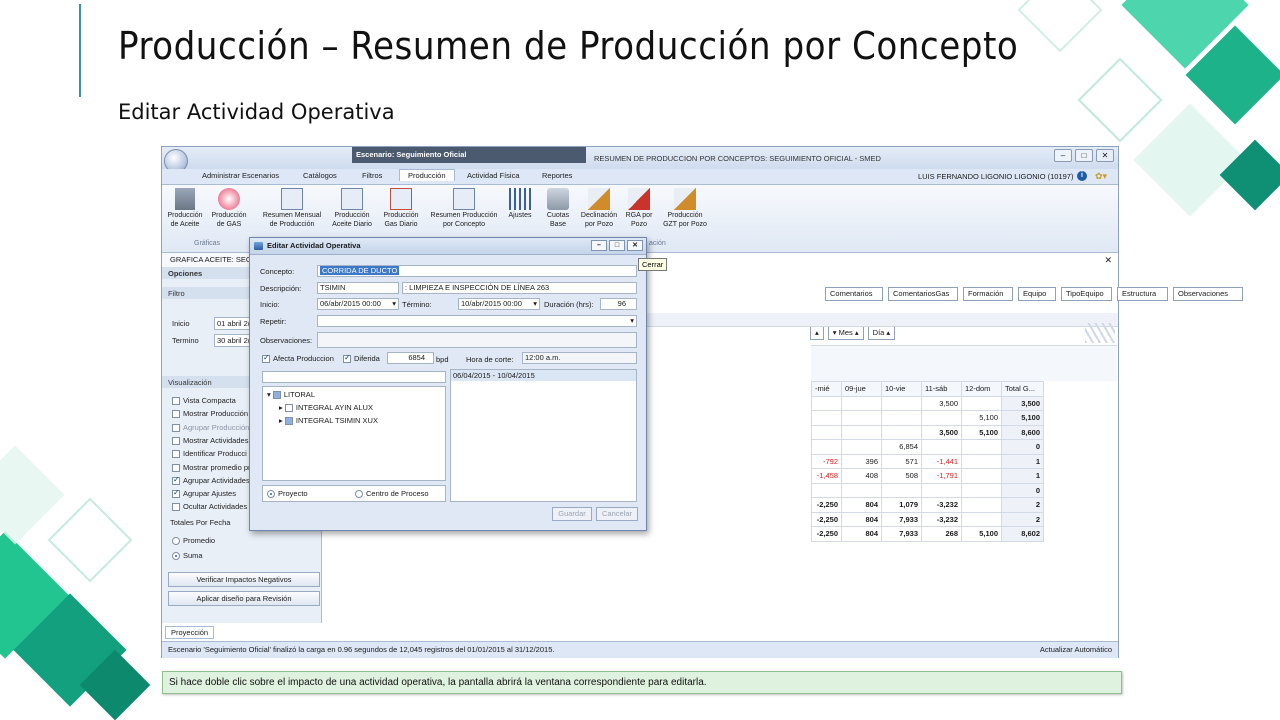 Image resolution: width=1280 pixels, height=720 pixels. I want to click on btn-gzt-pozo: Producción GZT por Pozo, so click(685, 208).